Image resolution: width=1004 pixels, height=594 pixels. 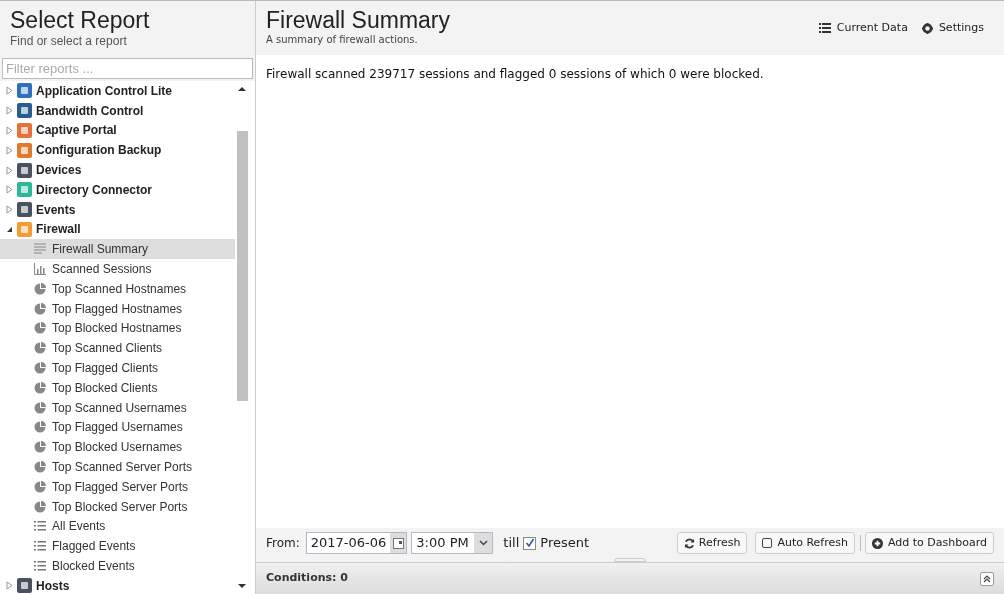 I want to click on auto-refresh-checkbox, so click(x=767, y=543).